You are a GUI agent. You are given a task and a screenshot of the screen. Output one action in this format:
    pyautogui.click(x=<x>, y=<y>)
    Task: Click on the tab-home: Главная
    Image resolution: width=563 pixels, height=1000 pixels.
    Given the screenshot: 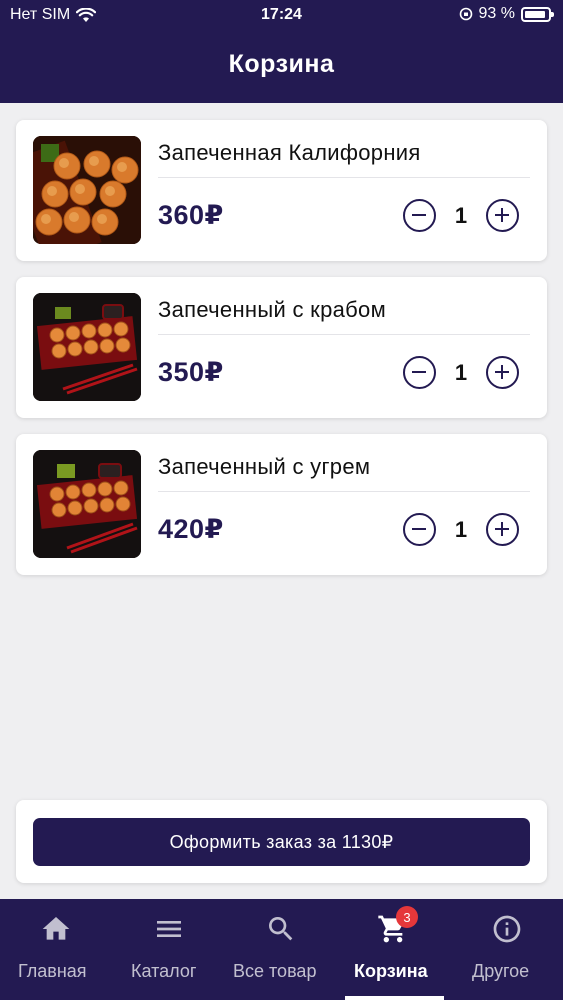 What is the action you would take?
    pyautogui.click(x=56, y=949)
    